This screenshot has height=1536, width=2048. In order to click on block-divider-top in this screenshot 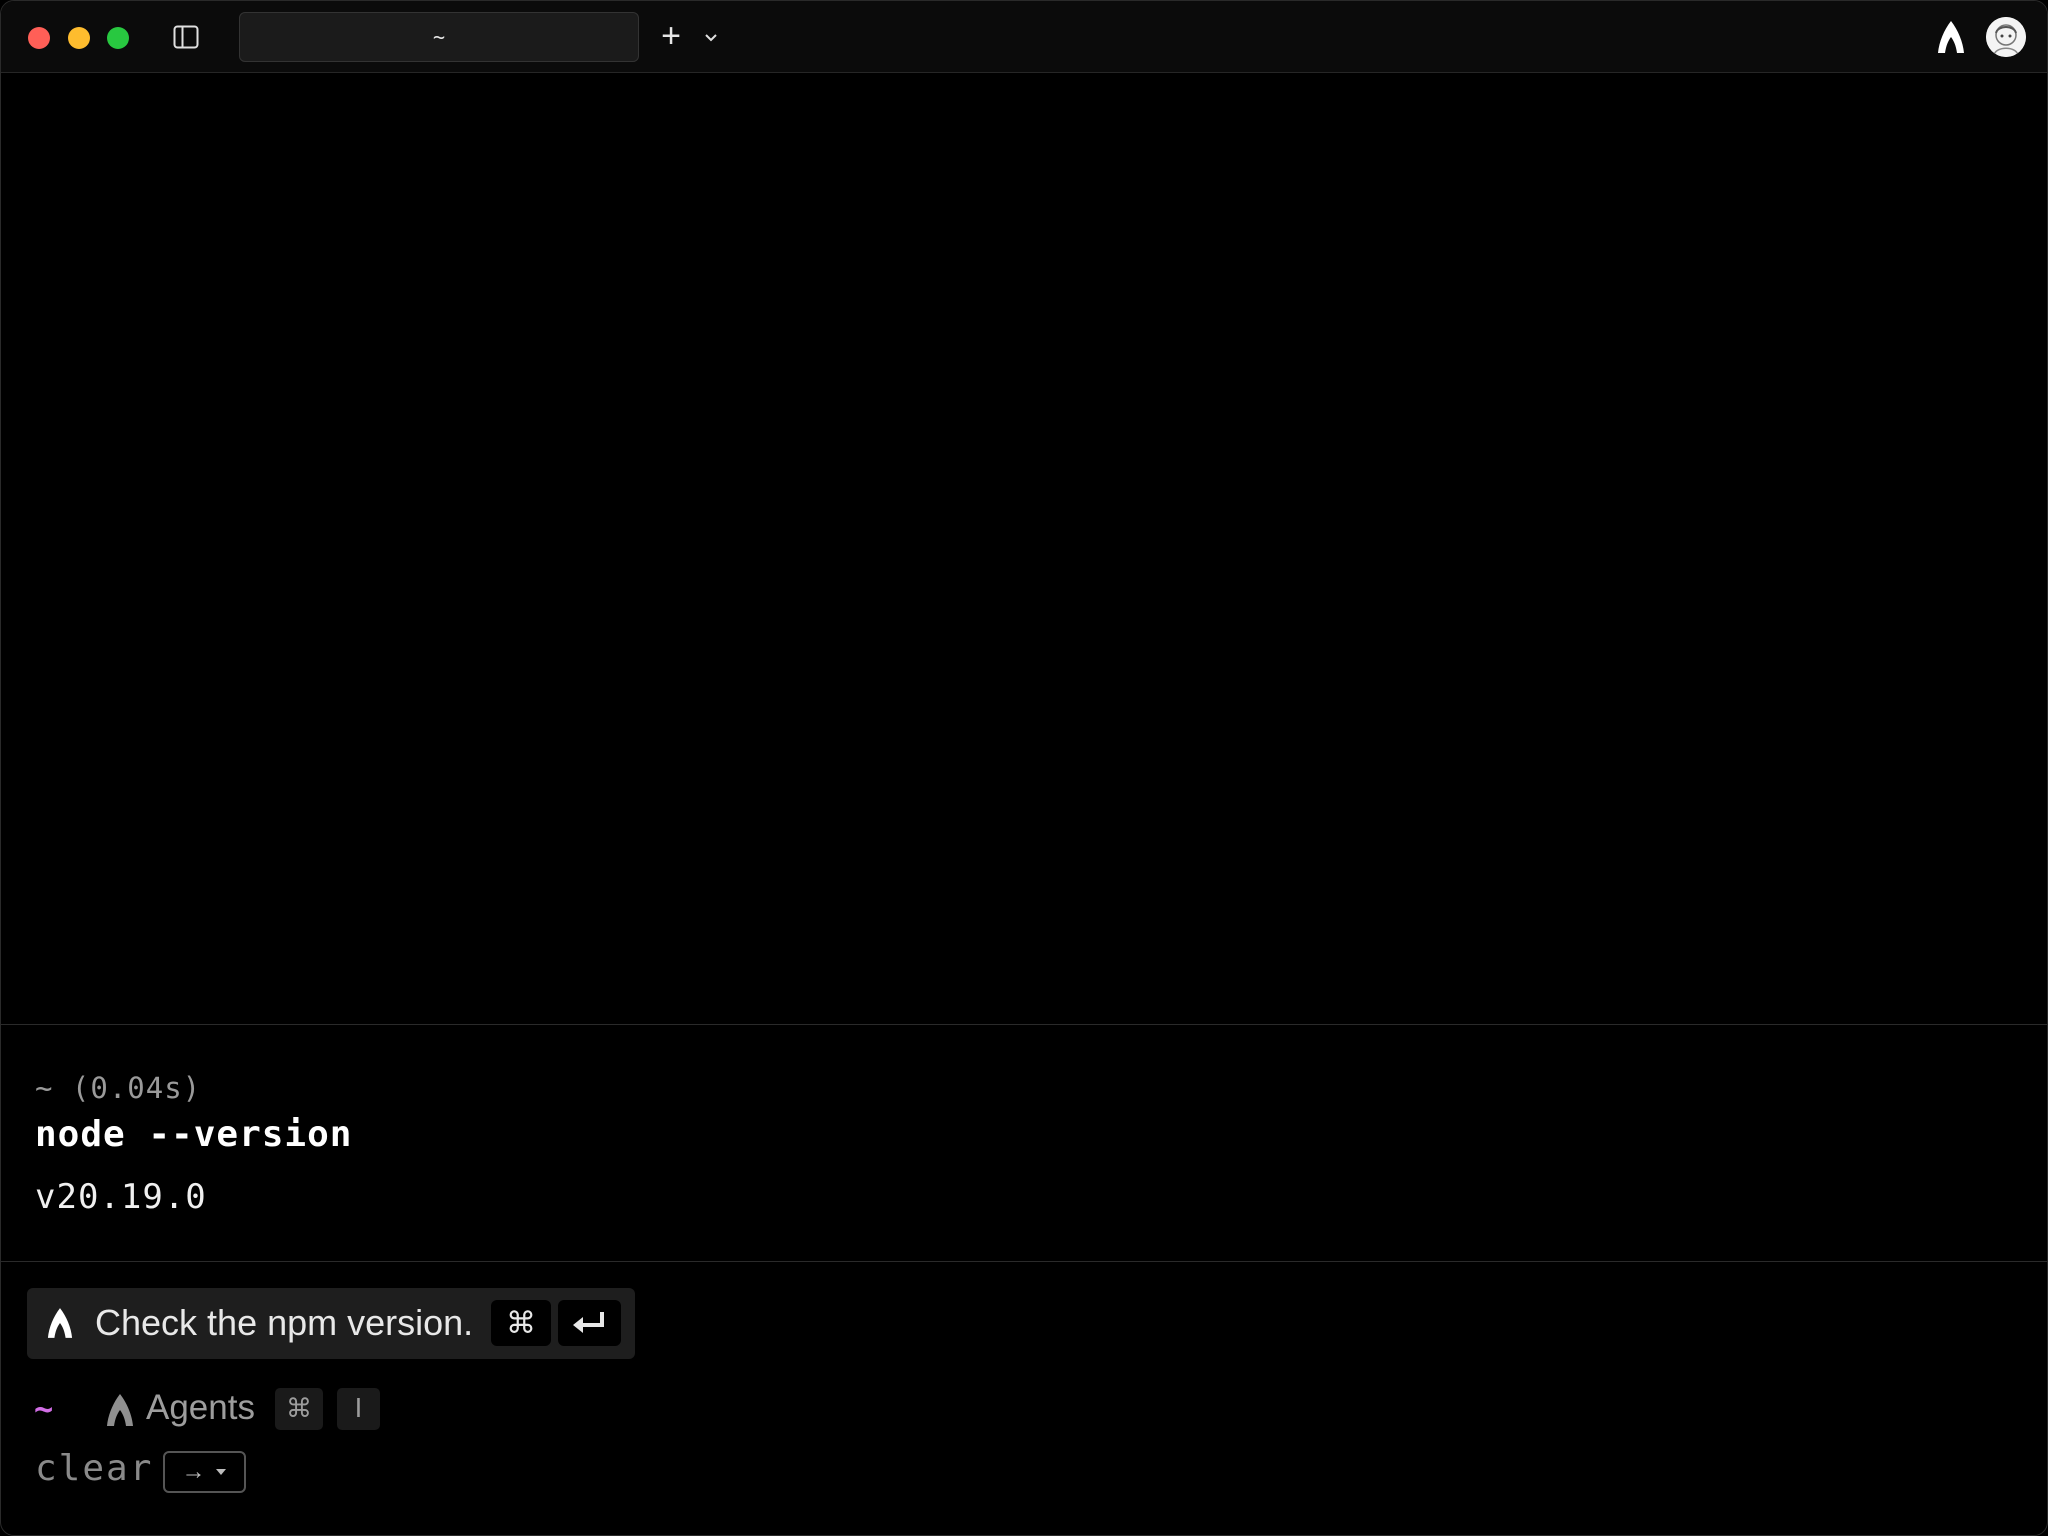, I will do `click(1024, 1024)`.